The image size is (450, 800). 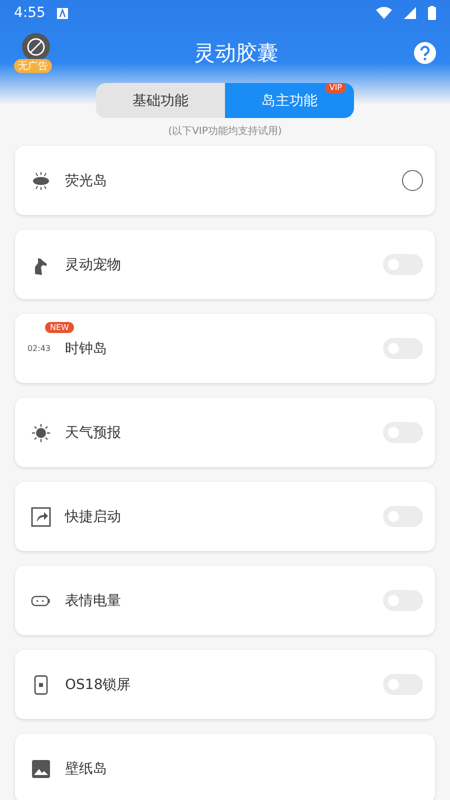 What do you see at coordinates (41, 768) in the screenshot?
I see `image-icon` at bounding box center [41, 768].